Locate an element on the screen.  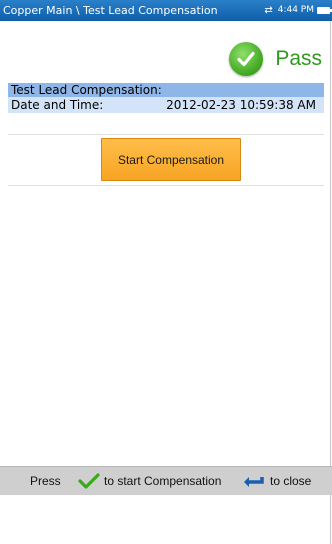
breadcrumb: Copper Main \ Test Lead Compensation is located at coordinates (110, 10).